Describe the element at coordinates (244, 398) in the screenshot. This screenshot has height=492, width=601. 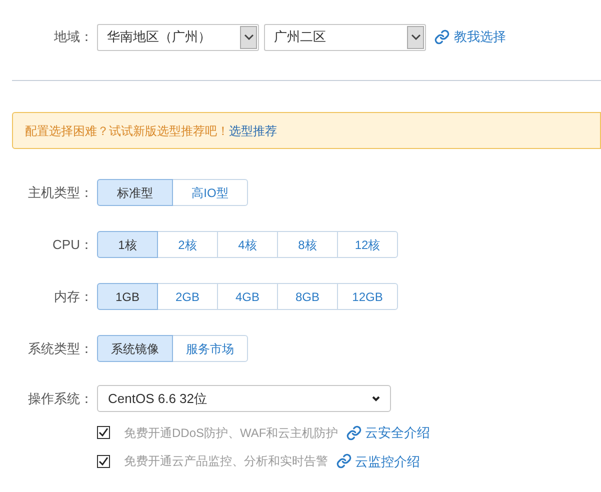
I see `os-select: CentOS 6.6 32位` at that location.